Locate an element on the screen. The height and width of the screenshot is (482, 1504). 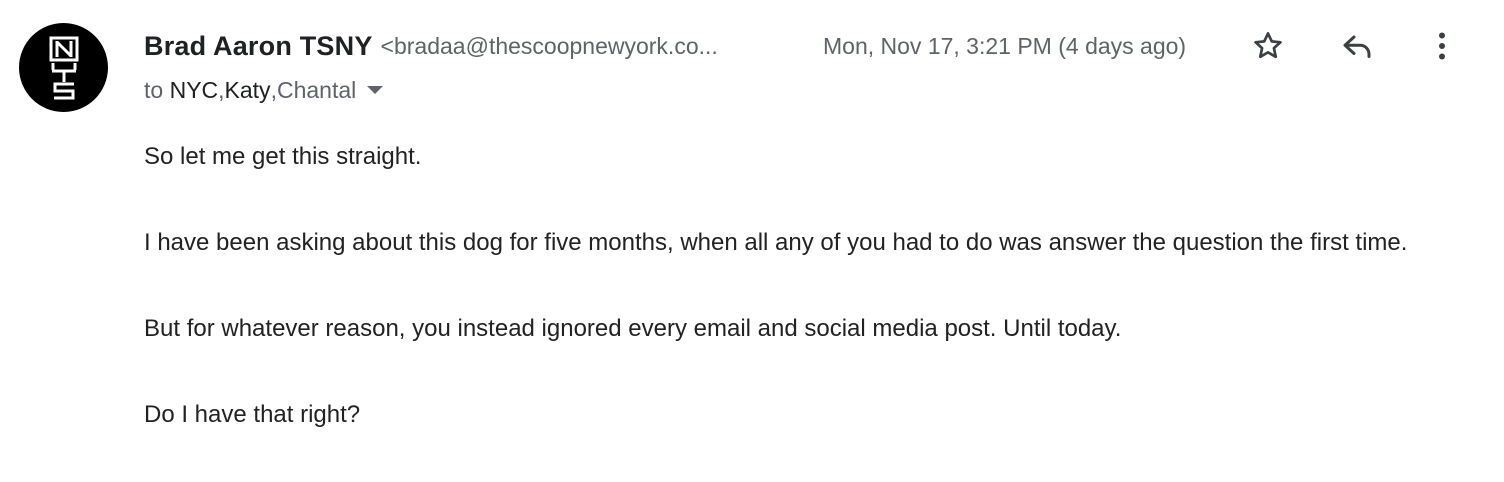
more-vert-icon is located at coordinates (1442, 46).